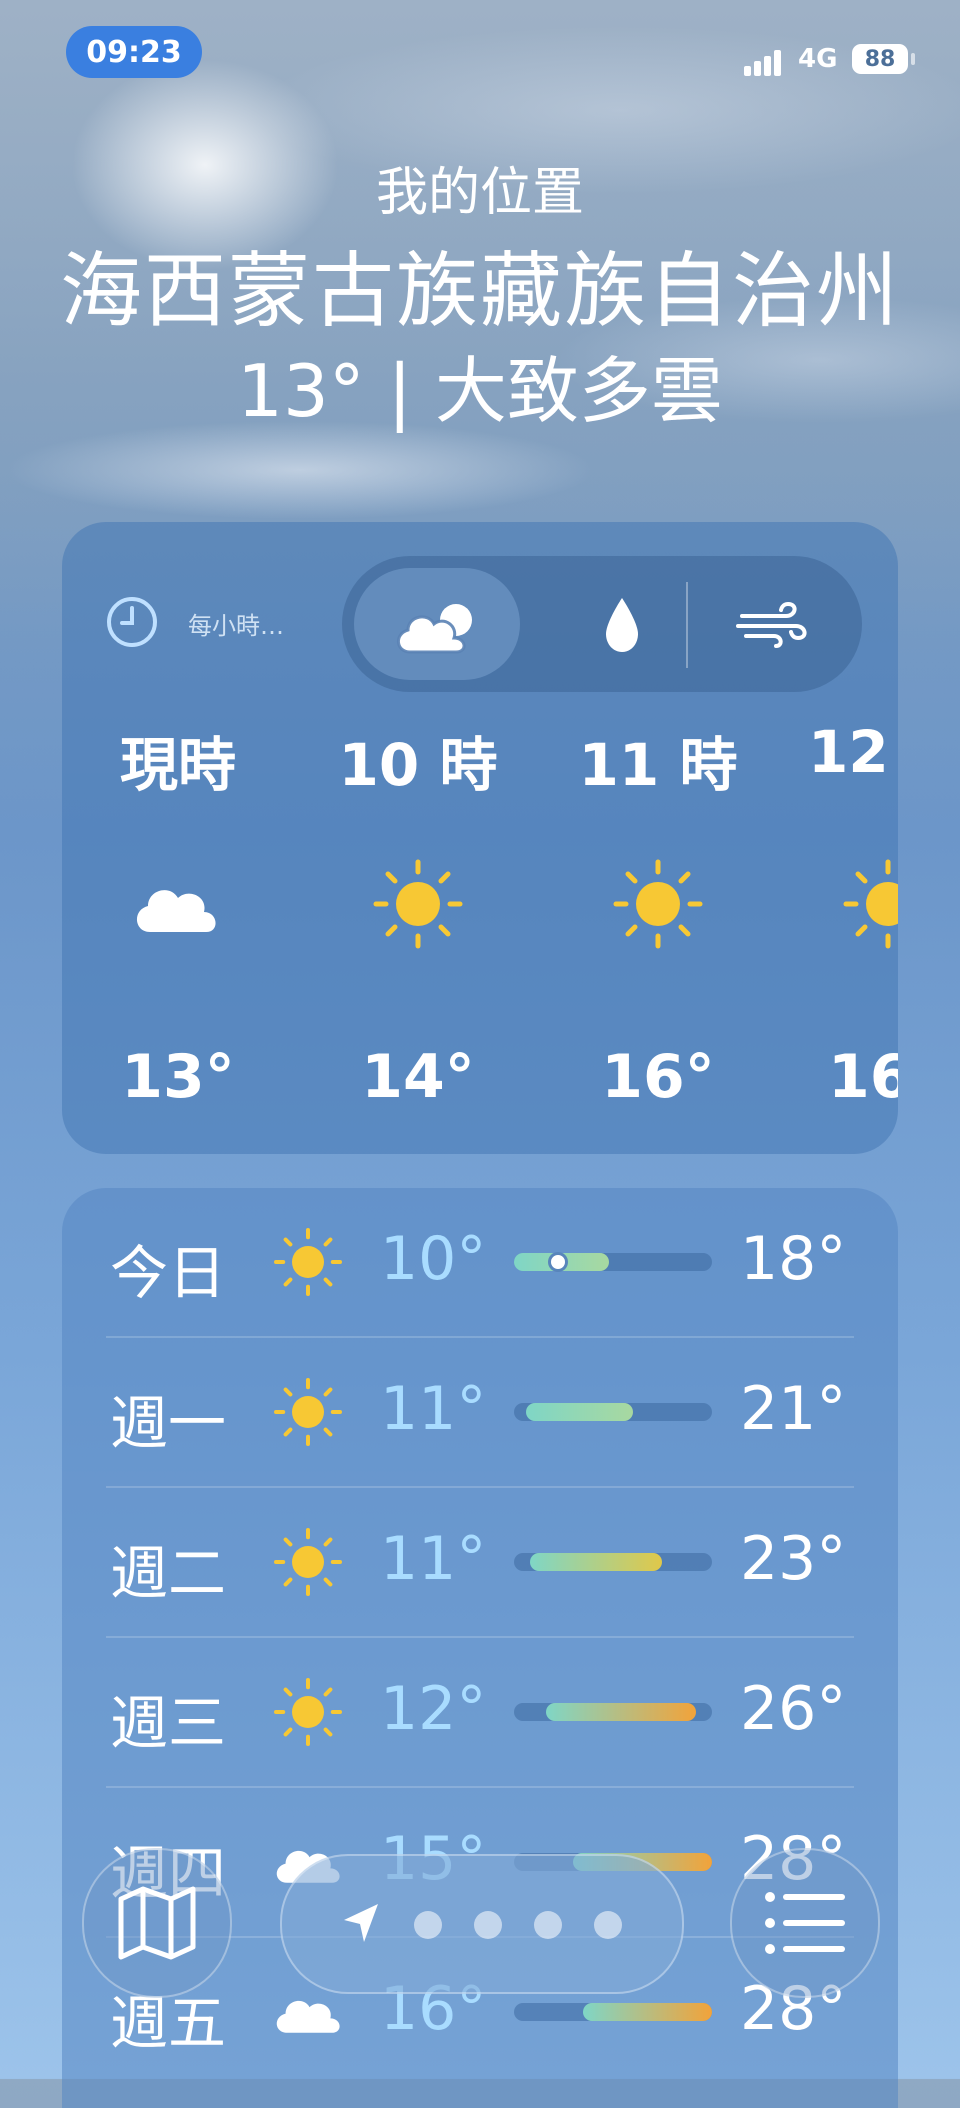 The width and height of the screenshot is (960, 2108). I want to click on day-high-temp: 23°, so click(793, 1559).